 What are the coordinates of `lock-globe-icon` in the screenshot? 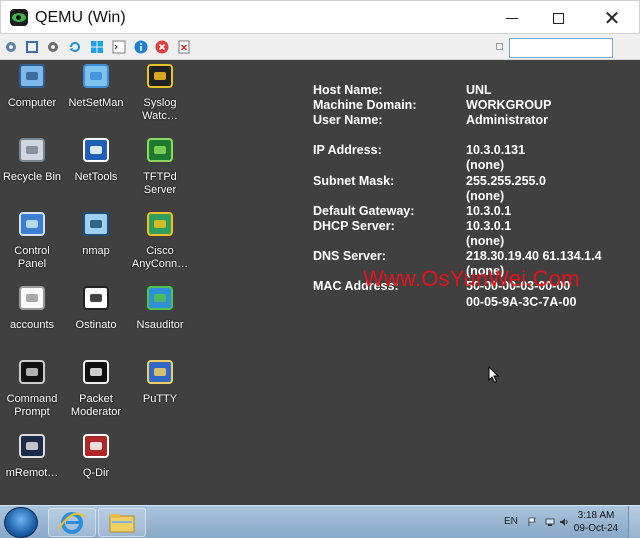 It's located at (160, 225).